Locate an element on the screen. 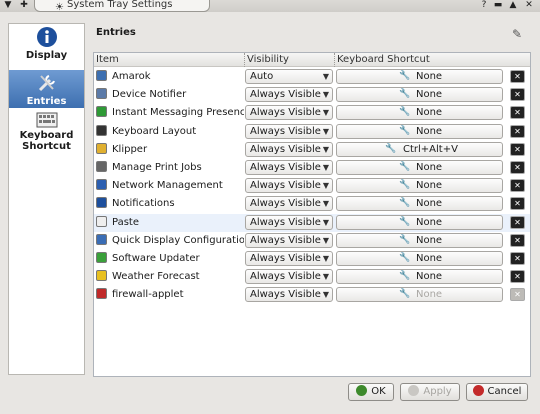 This screenshot has height=414, width=540. cancel-label: Cancel is located at coordinates (504, 391).